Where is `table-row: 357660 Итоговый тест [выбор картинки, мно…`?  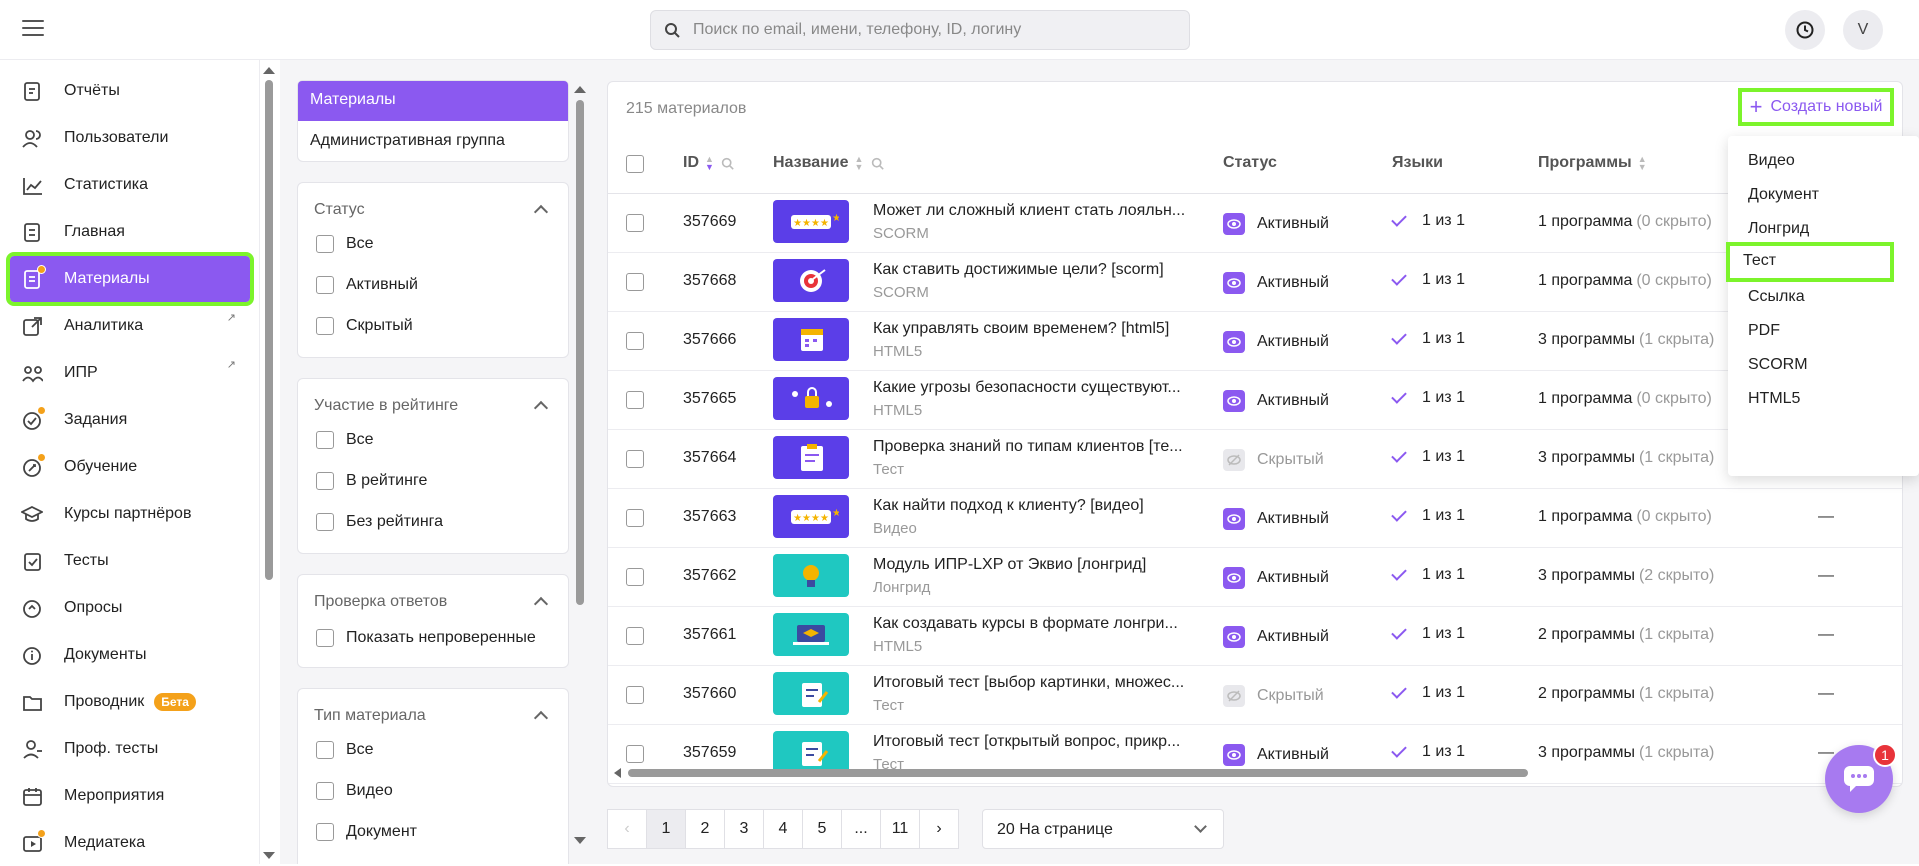
table-row: 357660 Итоговый тест [выбор картинки, мно… is located at coordinates (1255, 695).